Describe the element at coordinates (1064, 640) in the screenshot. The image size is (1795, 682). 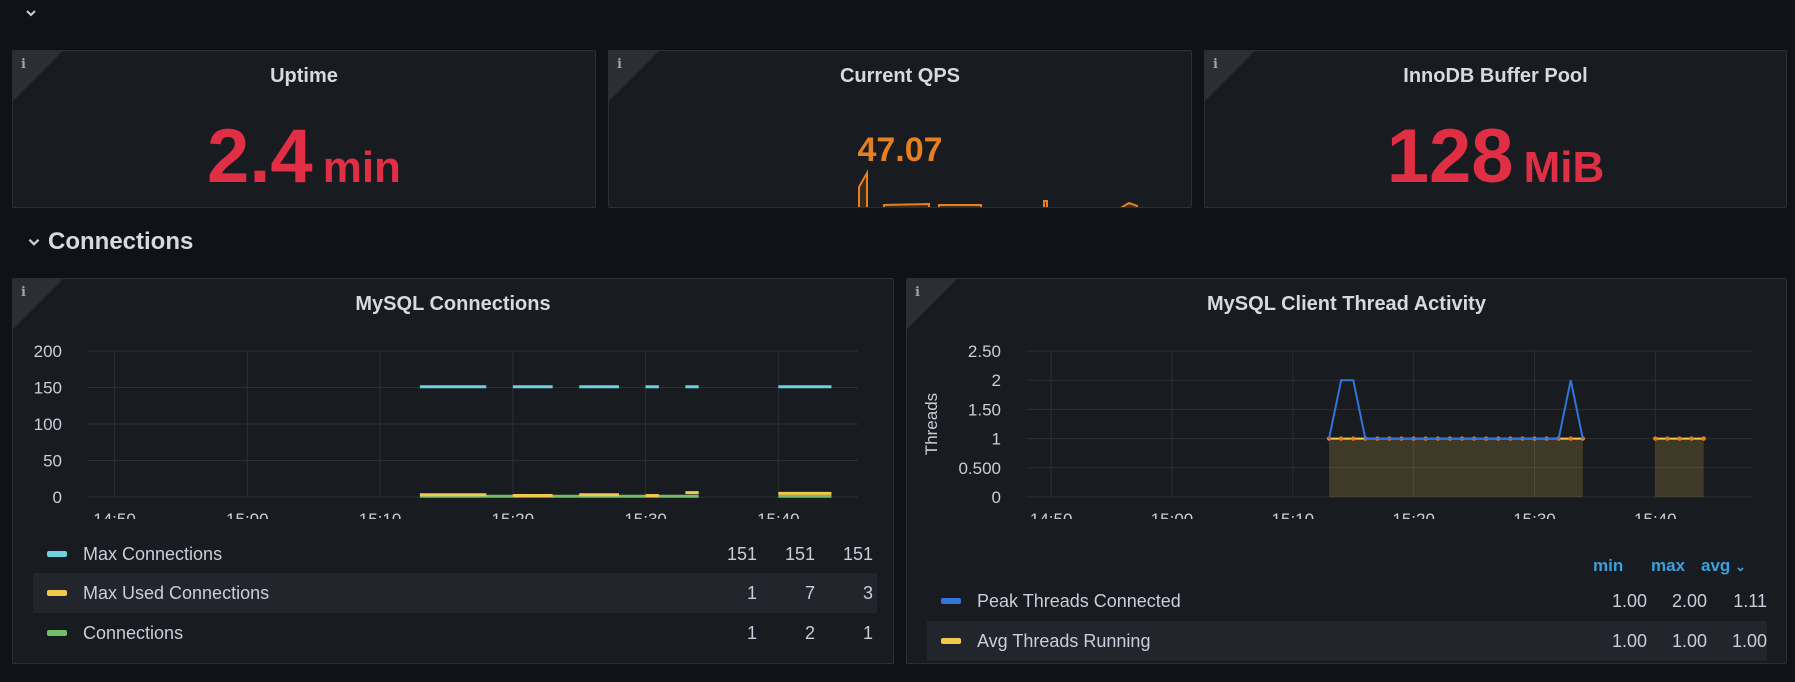
I see `legend-label: Avg Threads Running` at that location.